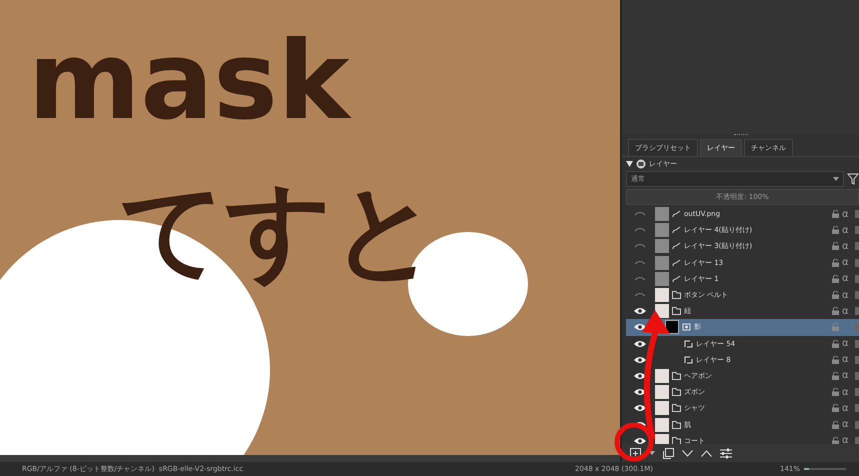 The image size is (859, 476). I want to click on mask-icon, so click(686, 327).